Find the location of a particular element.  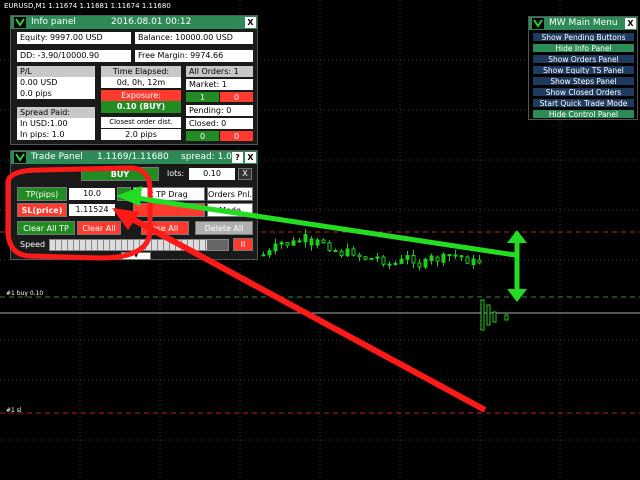

pl-usd: 0.00 USD is located at coordinates (56, 82).